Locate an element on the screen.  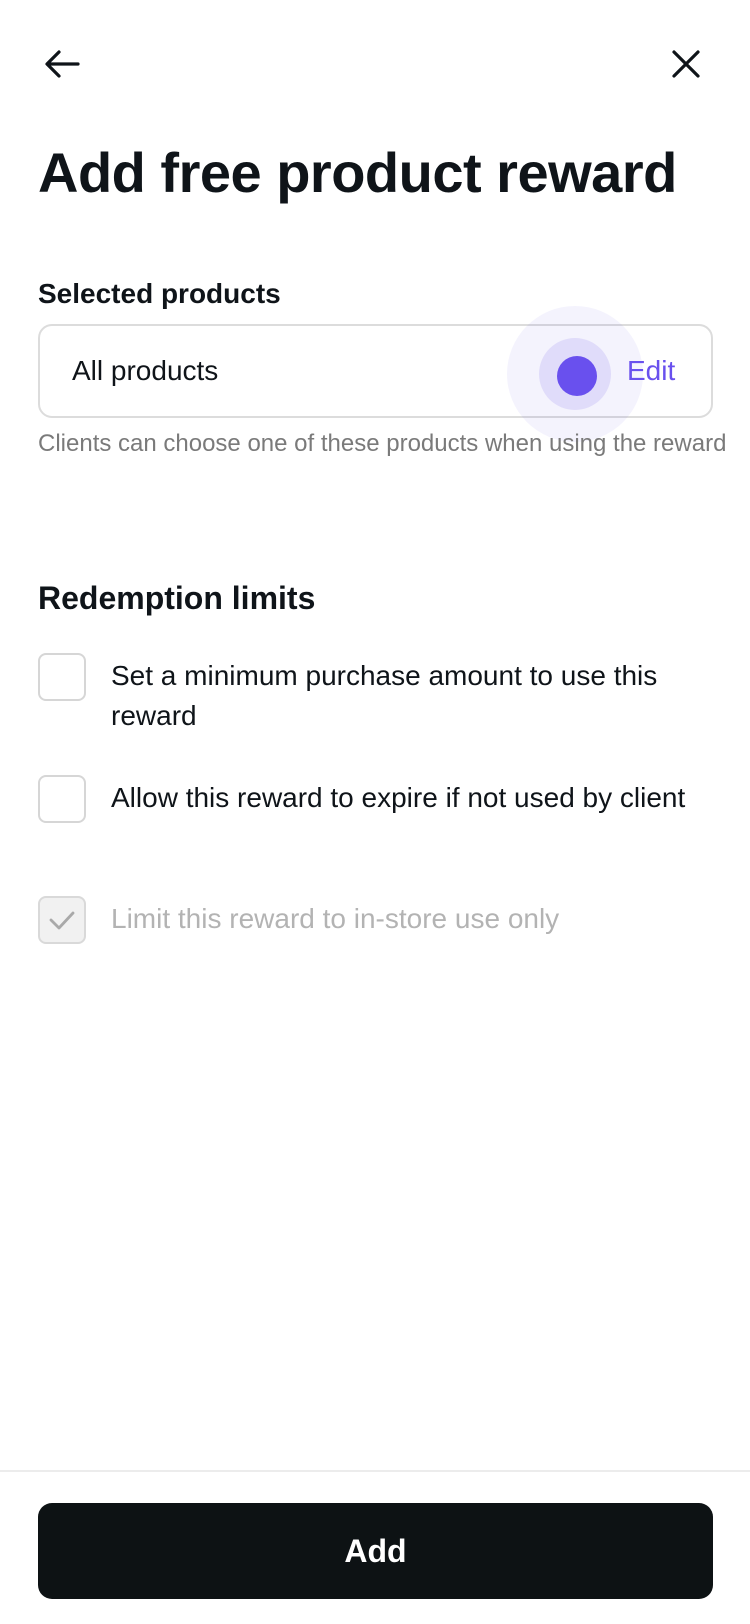
edit-products-link: Edit is located at coordinates (651, 371).